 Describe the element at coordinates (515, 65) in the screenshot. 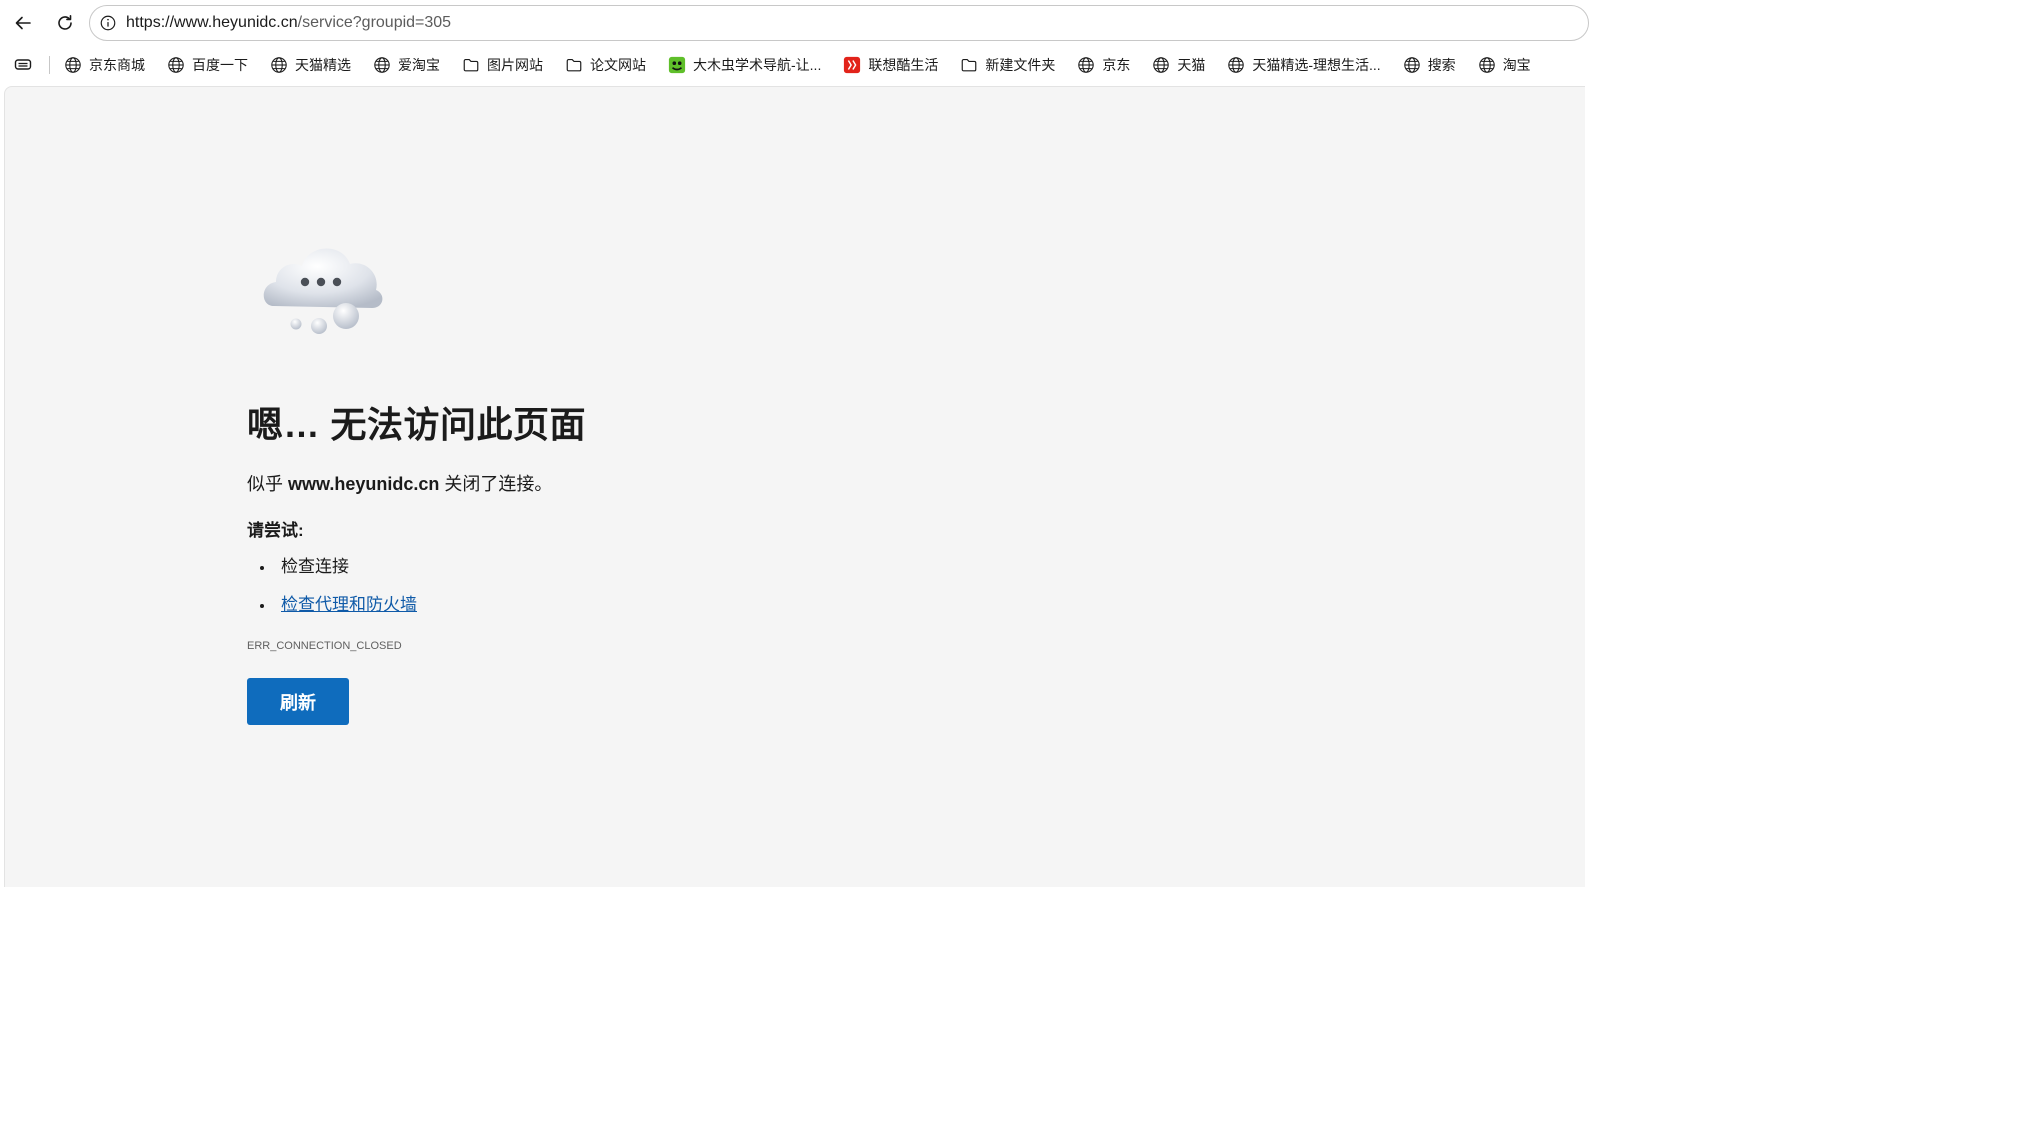

I see `bookmark-label: 图片网站` at that location.